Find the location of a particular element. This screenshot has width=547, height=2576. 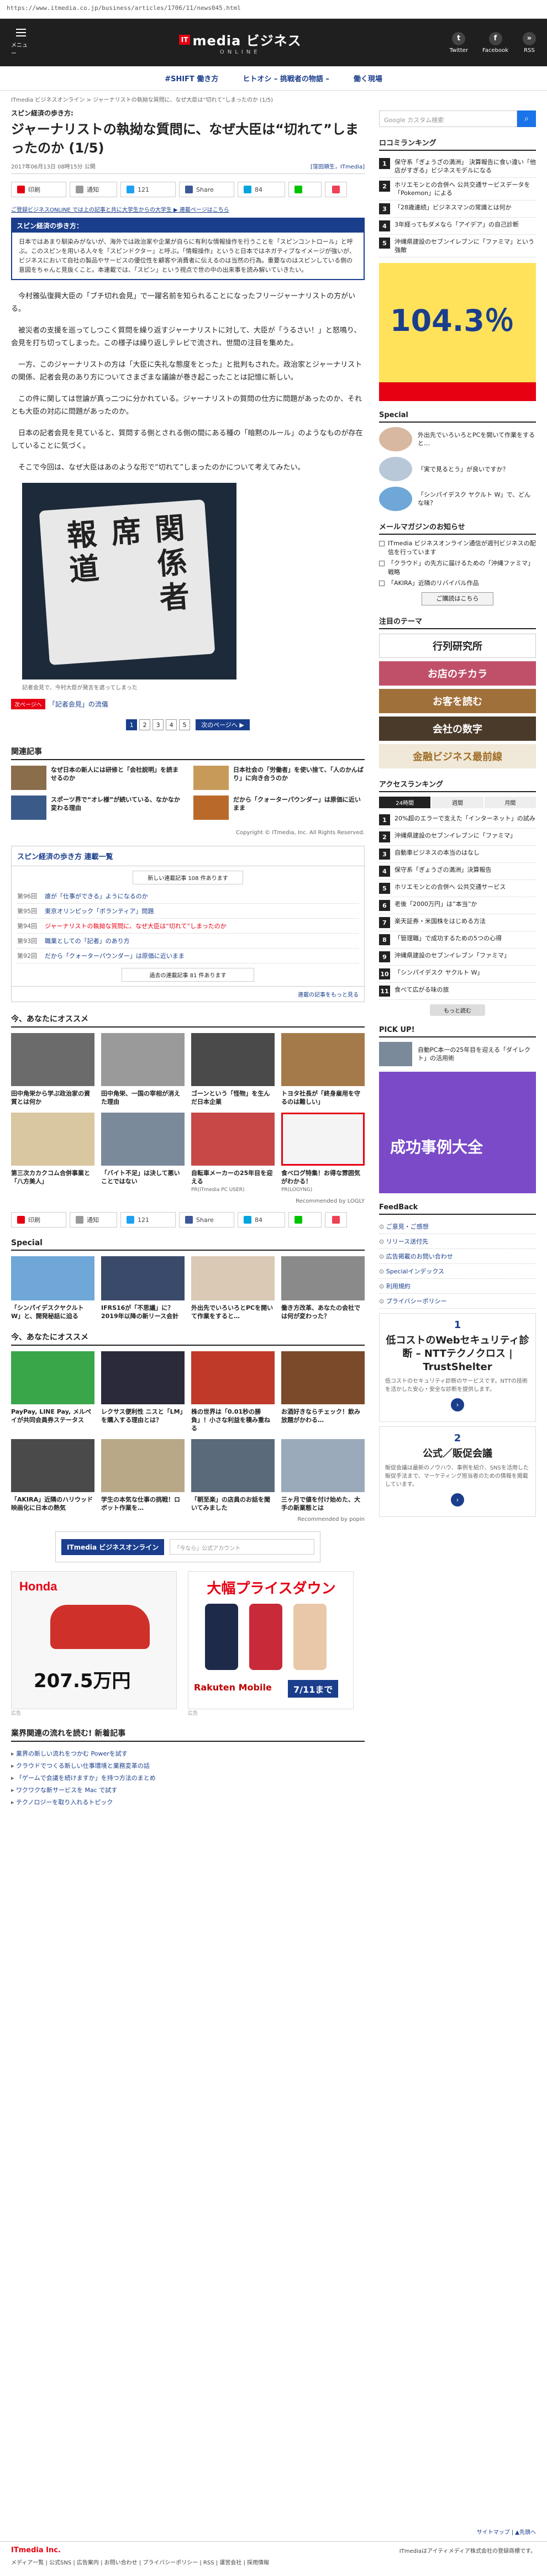

recommend-card: ゴーンという「怪物」を生んだ日本企業 is located at coordinates (233, 1069).